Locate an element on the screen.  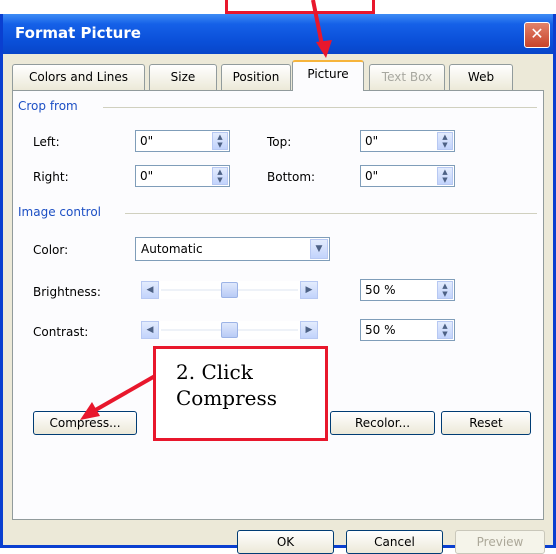
tab-text-box: Text Box is located at coordinates (407, 77).